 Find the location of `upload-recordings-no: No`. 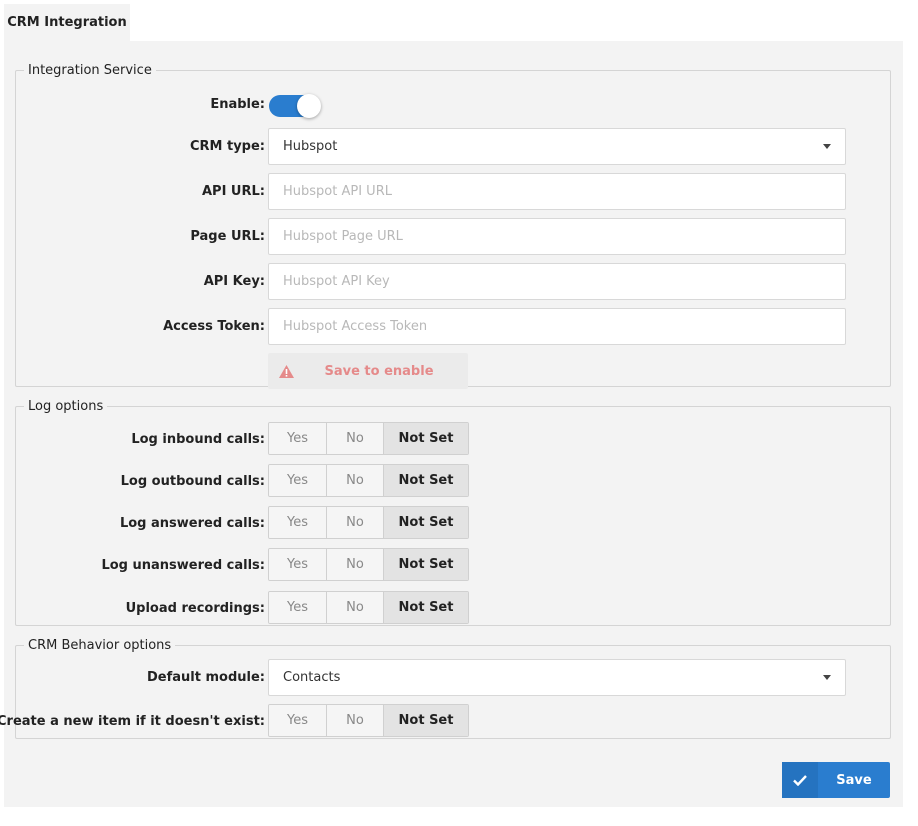

upload-recordings-no: No is located at coordinates (355, 607).